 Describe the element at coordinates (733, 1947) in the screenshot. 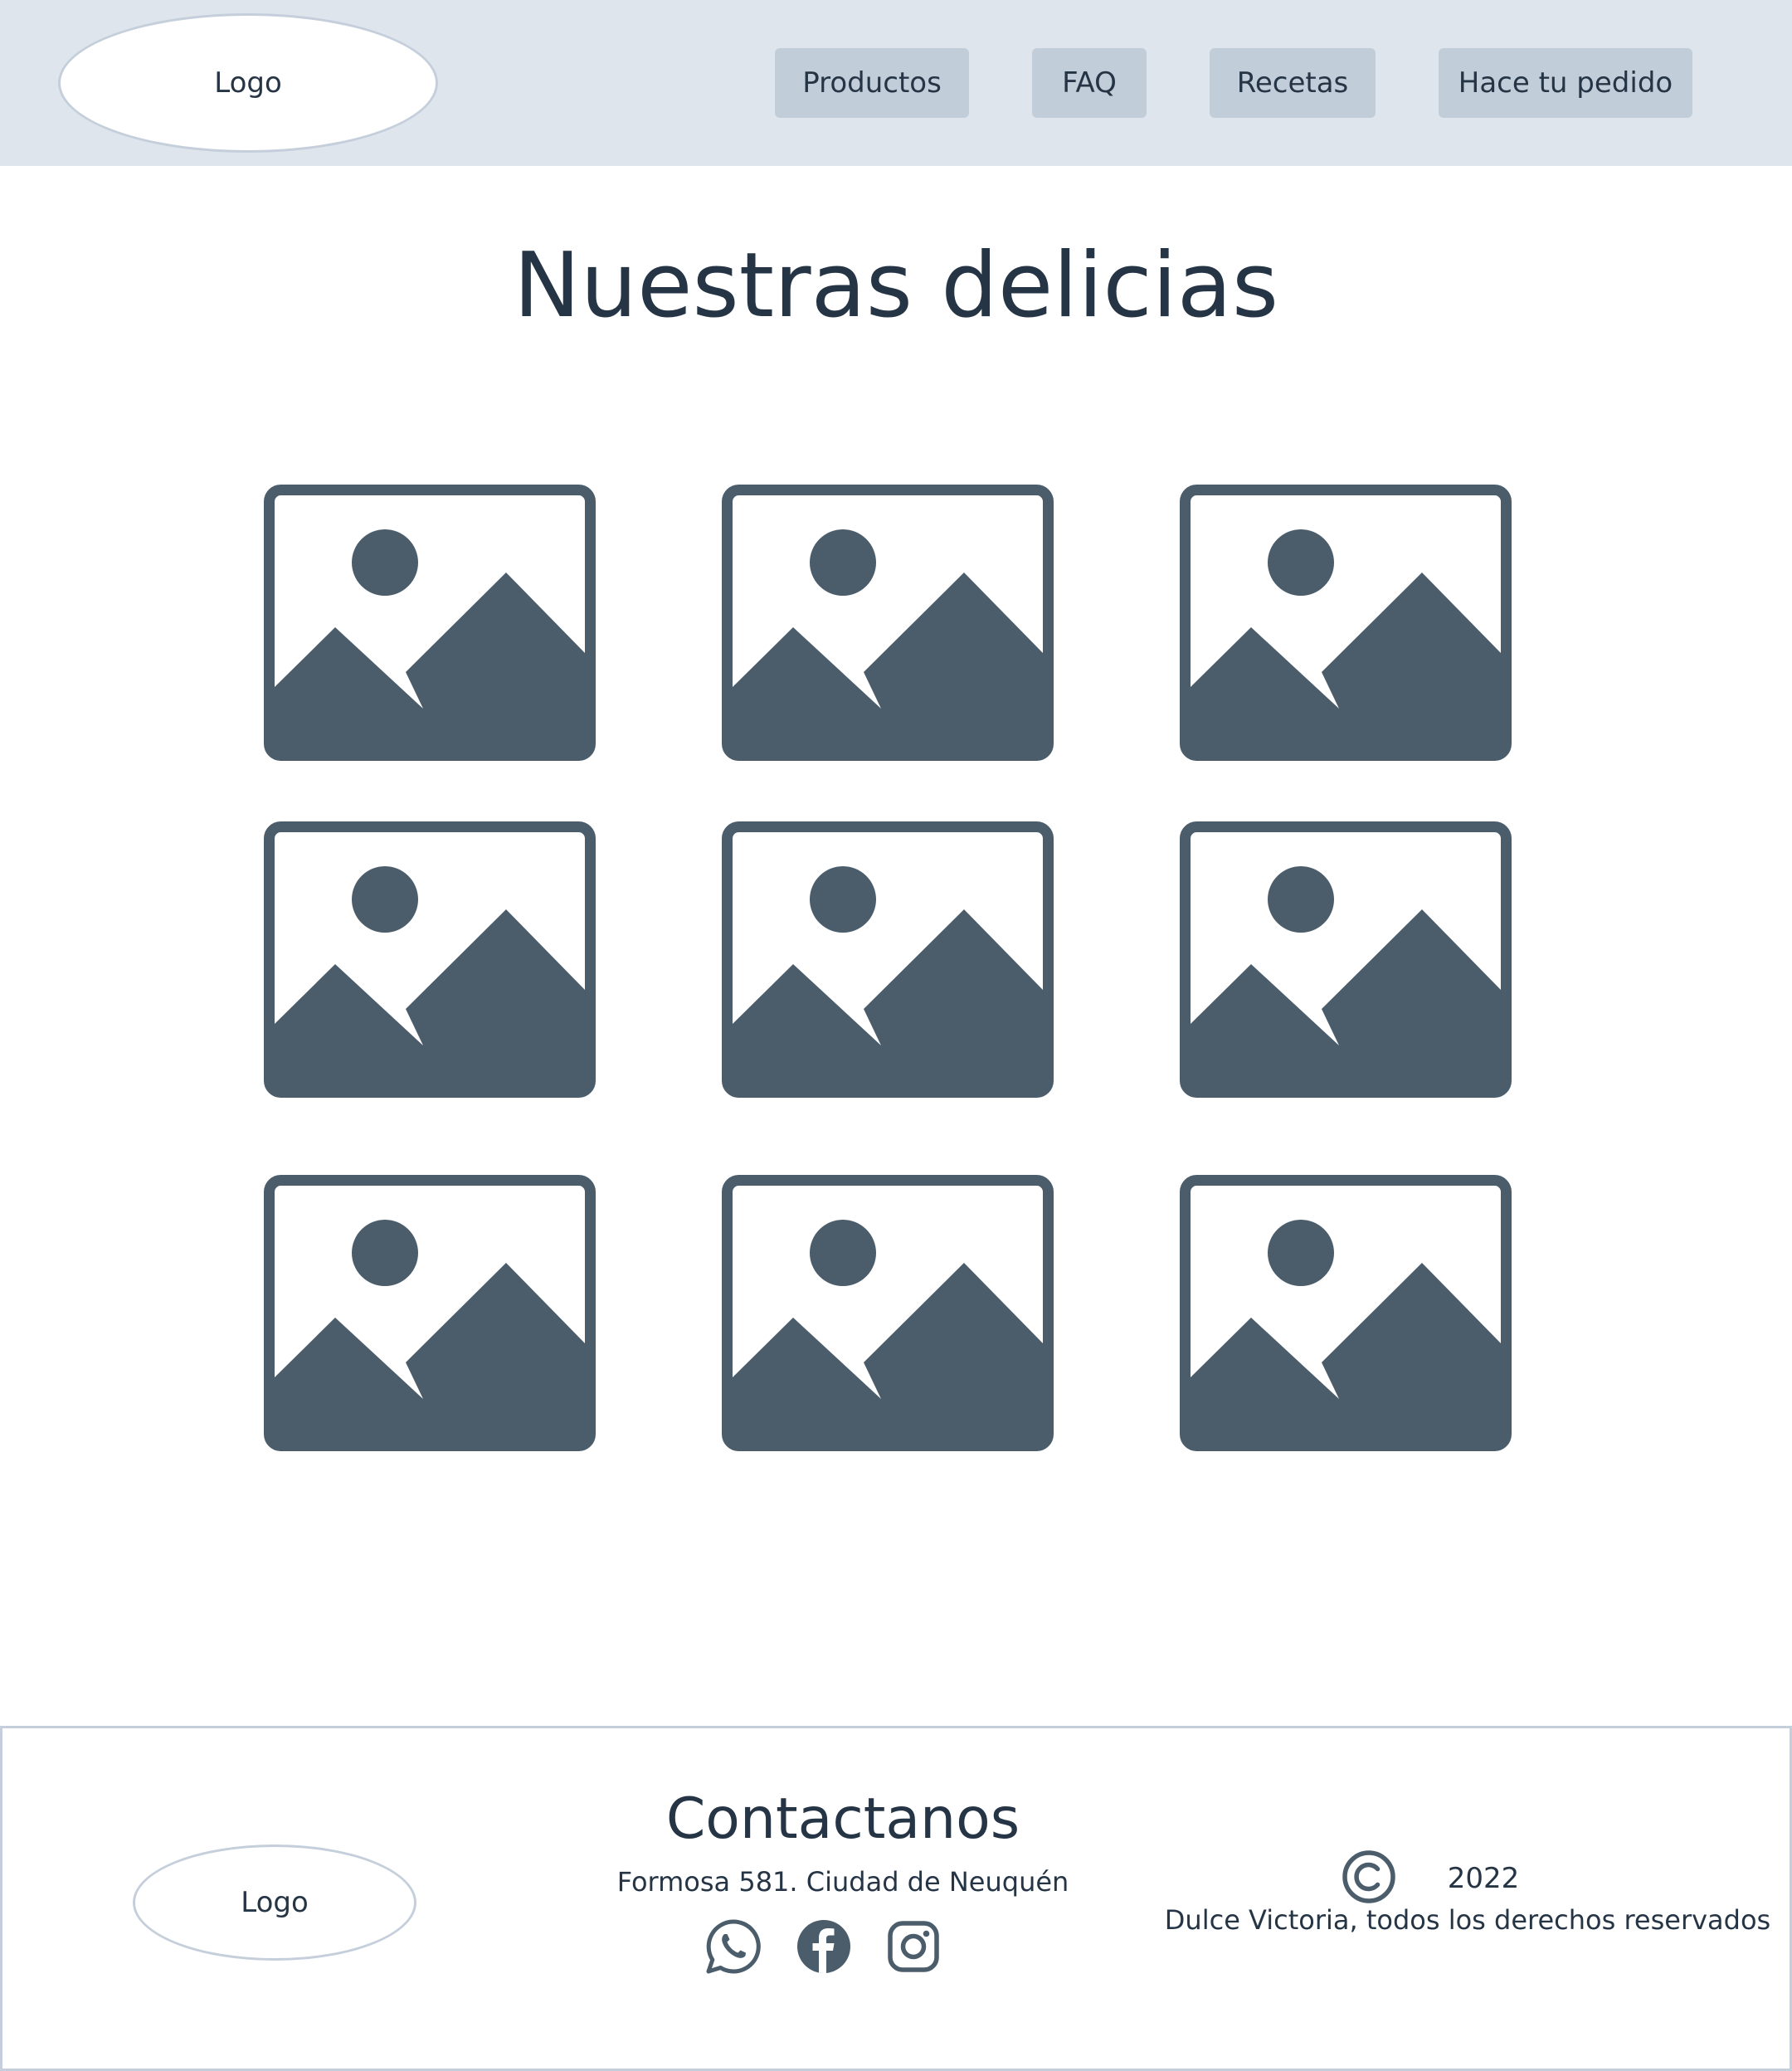

I see `whatsapp-icon` at that location.